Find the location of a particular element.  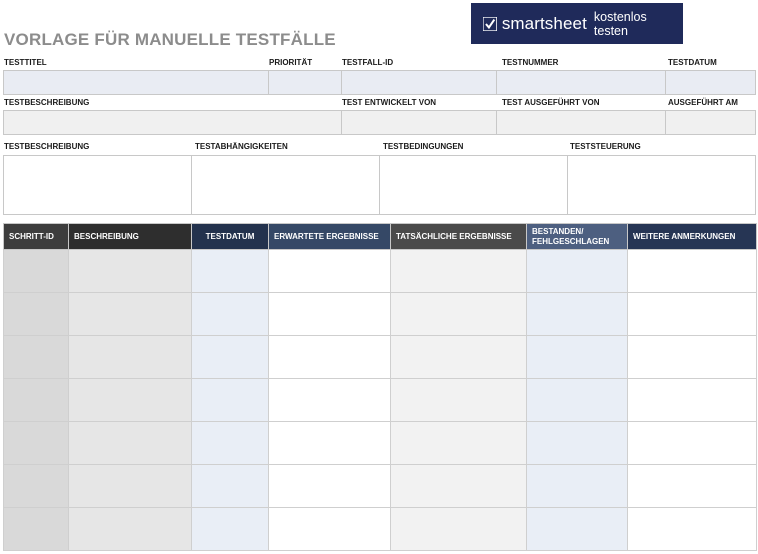

label-testbeschreibung-2: TESTBESCHREIBUNG is located at coordinates (47, 146).